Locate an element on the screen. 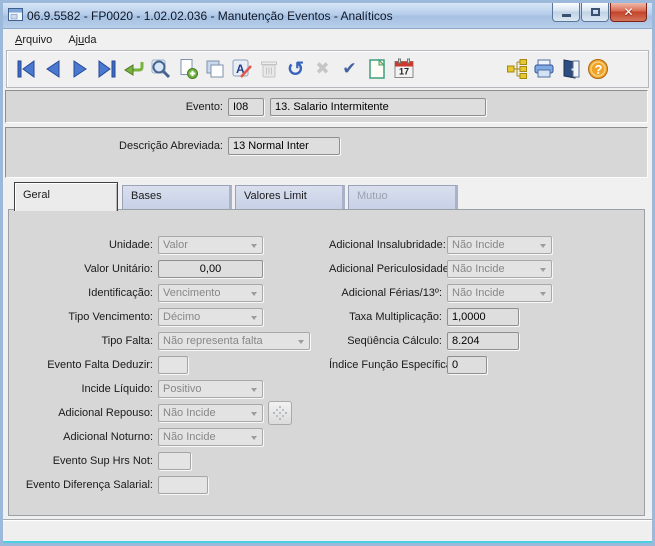  evento-desc-field: 13. Salario Intermitente is located at coordinates (378, 106).